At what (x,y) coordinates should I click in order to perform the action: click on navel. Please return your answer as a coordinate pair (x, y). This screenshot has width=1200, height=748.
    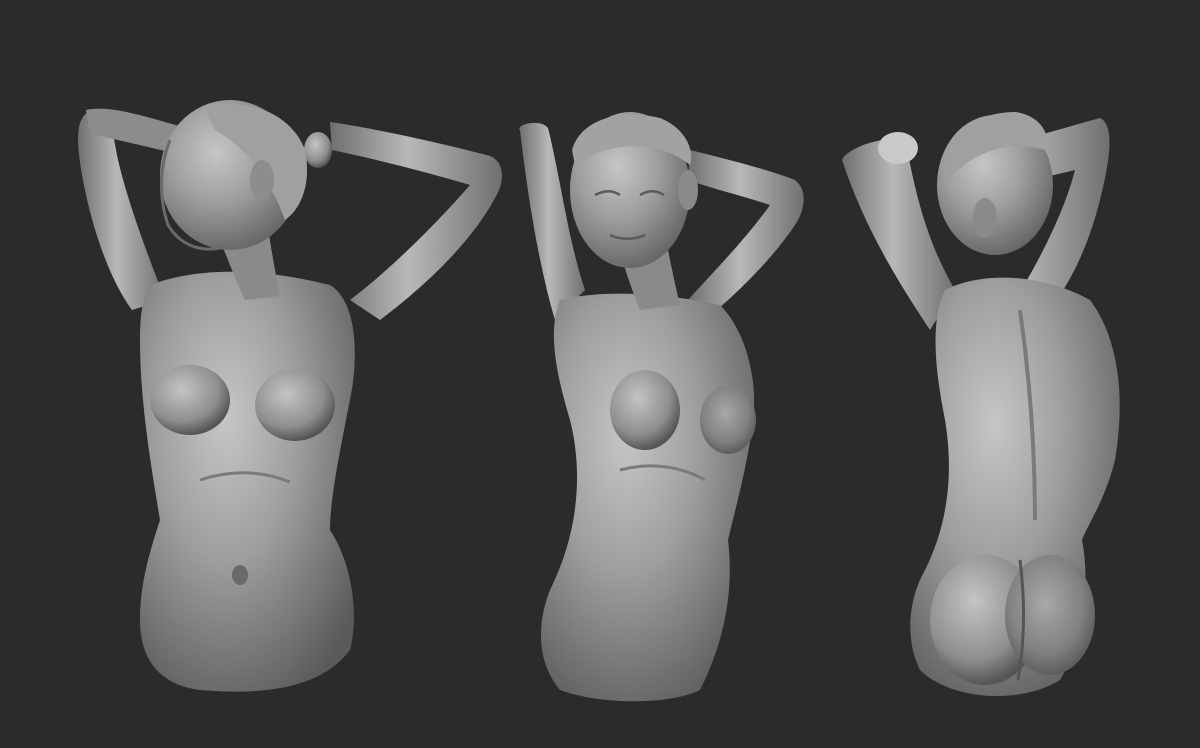
    Looking at the image, I should click on (240, 575).